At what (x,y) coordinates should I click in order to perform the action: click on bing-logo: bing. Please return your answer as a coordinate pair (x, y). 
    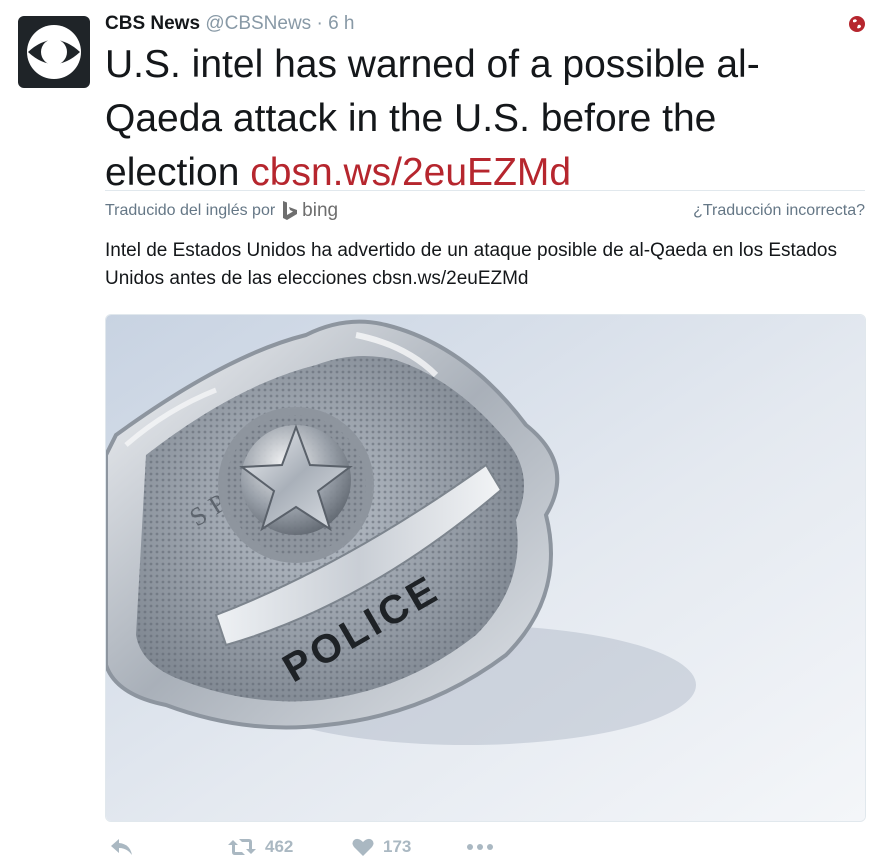
    Looking at the image, I should click on (309, 211).